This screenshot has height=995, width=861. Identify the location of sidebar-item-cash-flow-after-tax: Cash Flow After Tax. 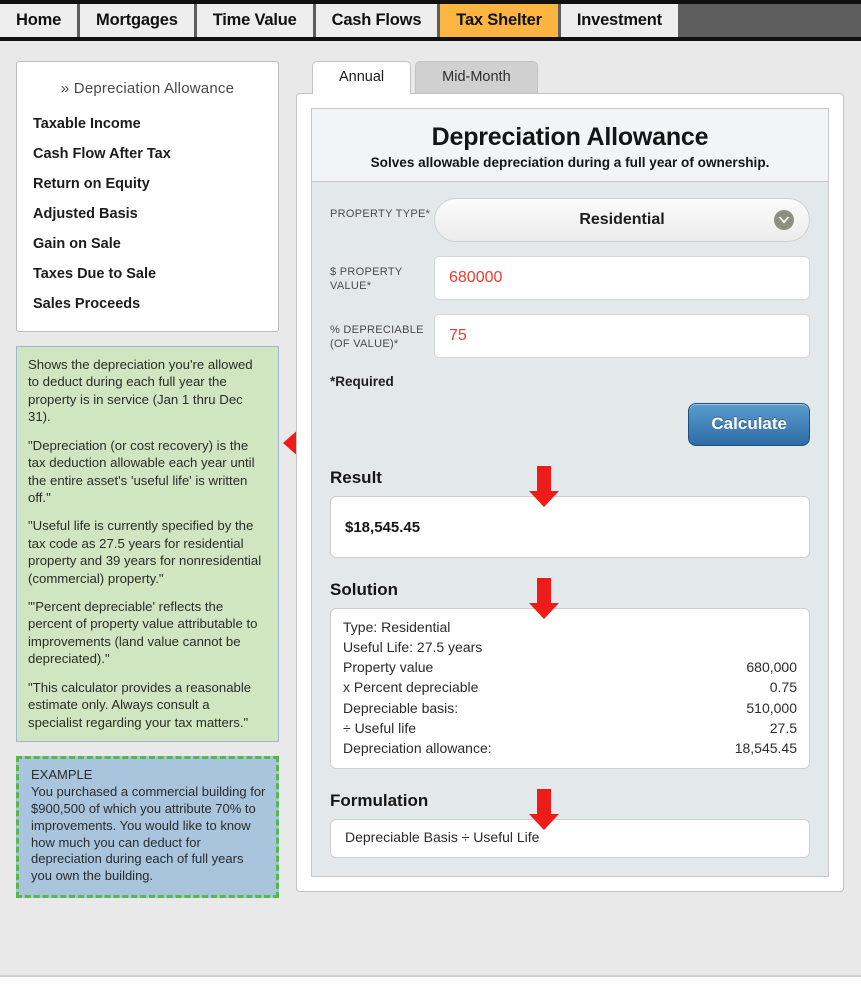
(147, 154).